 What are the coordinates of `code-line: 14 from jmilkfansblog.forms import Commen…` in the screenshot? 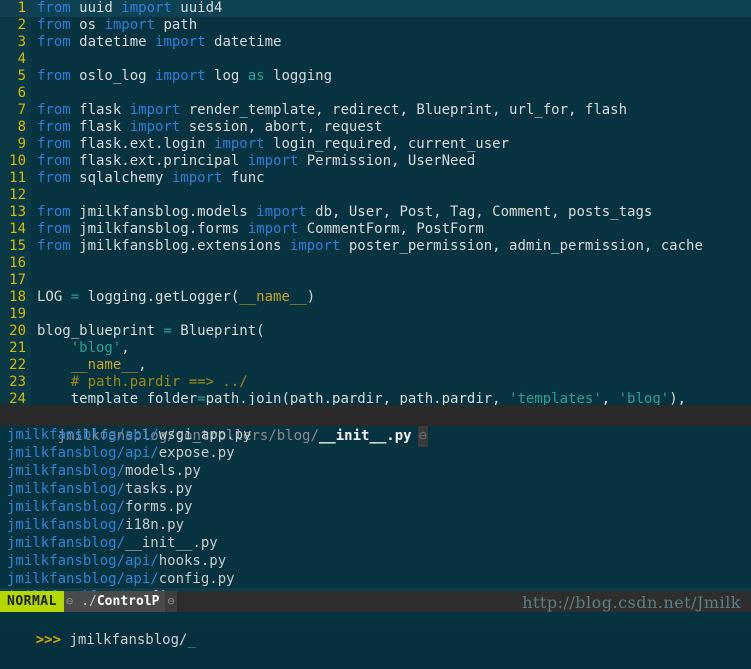 It's located at (375, 229).